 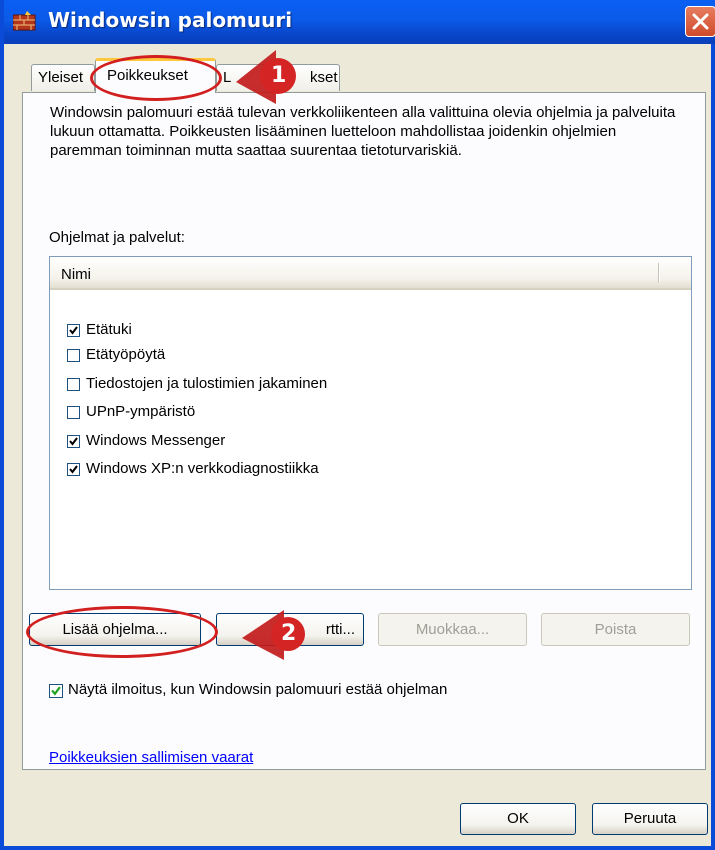 I want to click on list-item-label: Etätuki, so click(x=109, y=329).